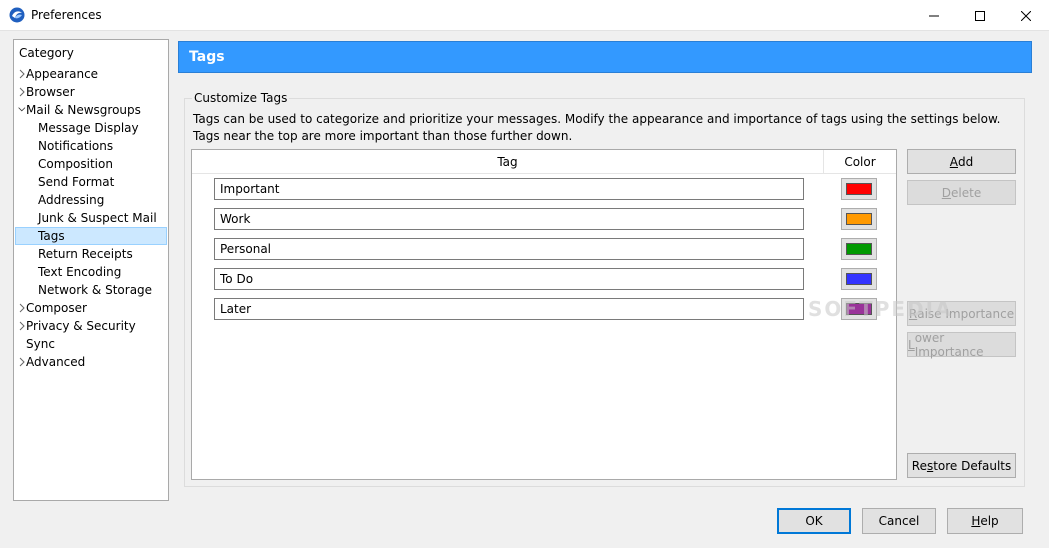  Describe the element at coordinates (89, 308) in the screenshot. I see `tree-item-composer: Composer` at that location.